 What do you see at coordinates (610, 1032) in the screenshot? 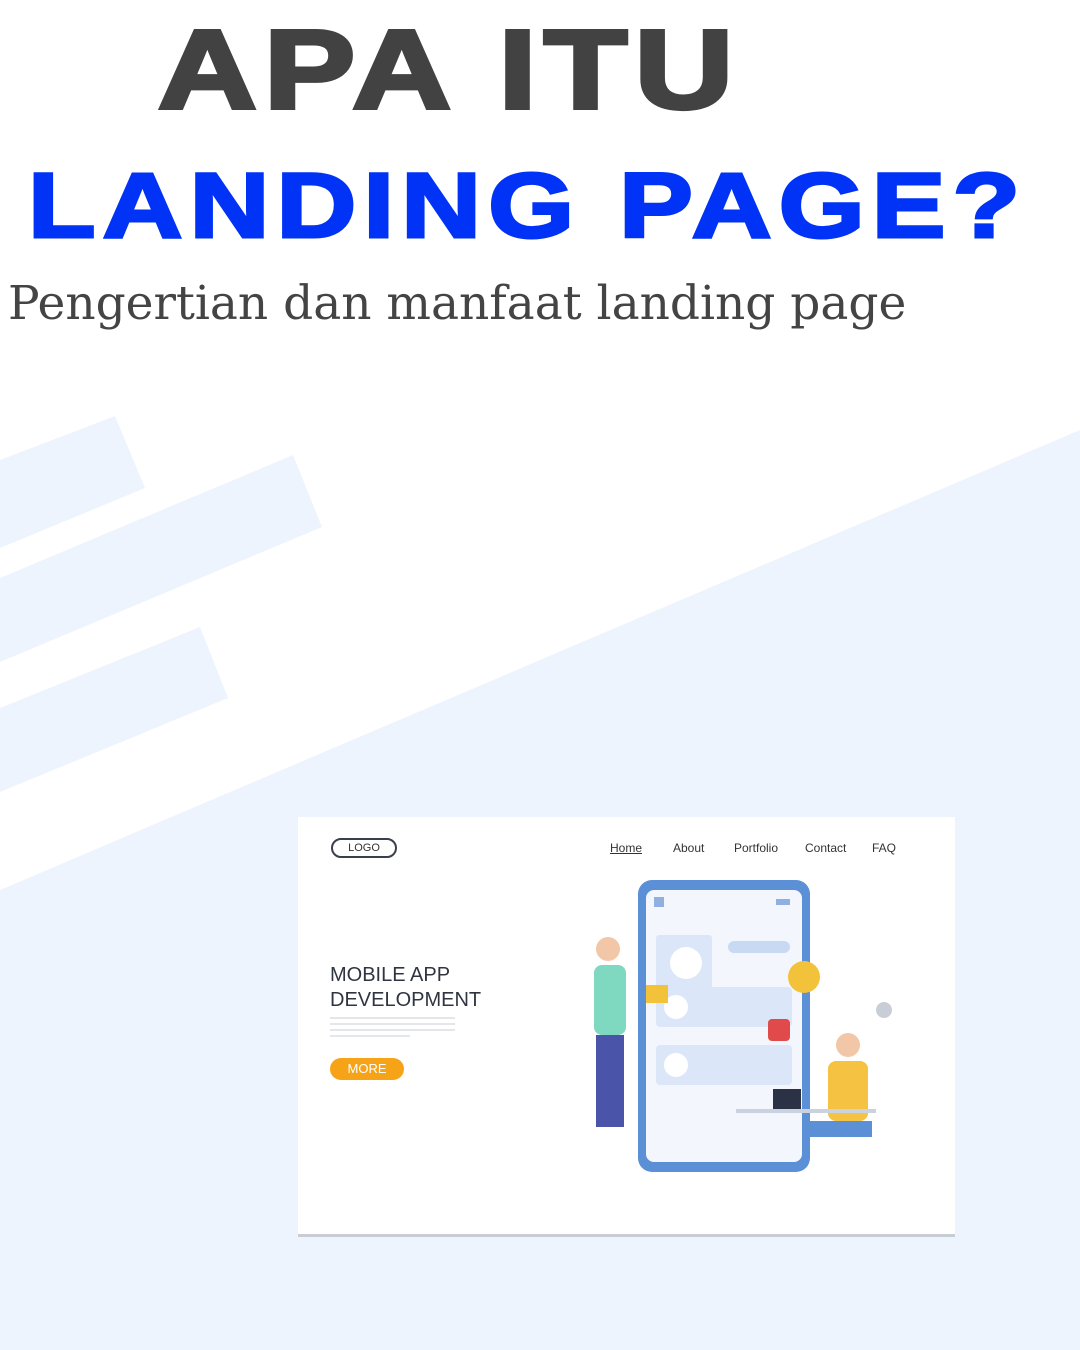
I see `man-figure` at bounding box center [610, 1032].